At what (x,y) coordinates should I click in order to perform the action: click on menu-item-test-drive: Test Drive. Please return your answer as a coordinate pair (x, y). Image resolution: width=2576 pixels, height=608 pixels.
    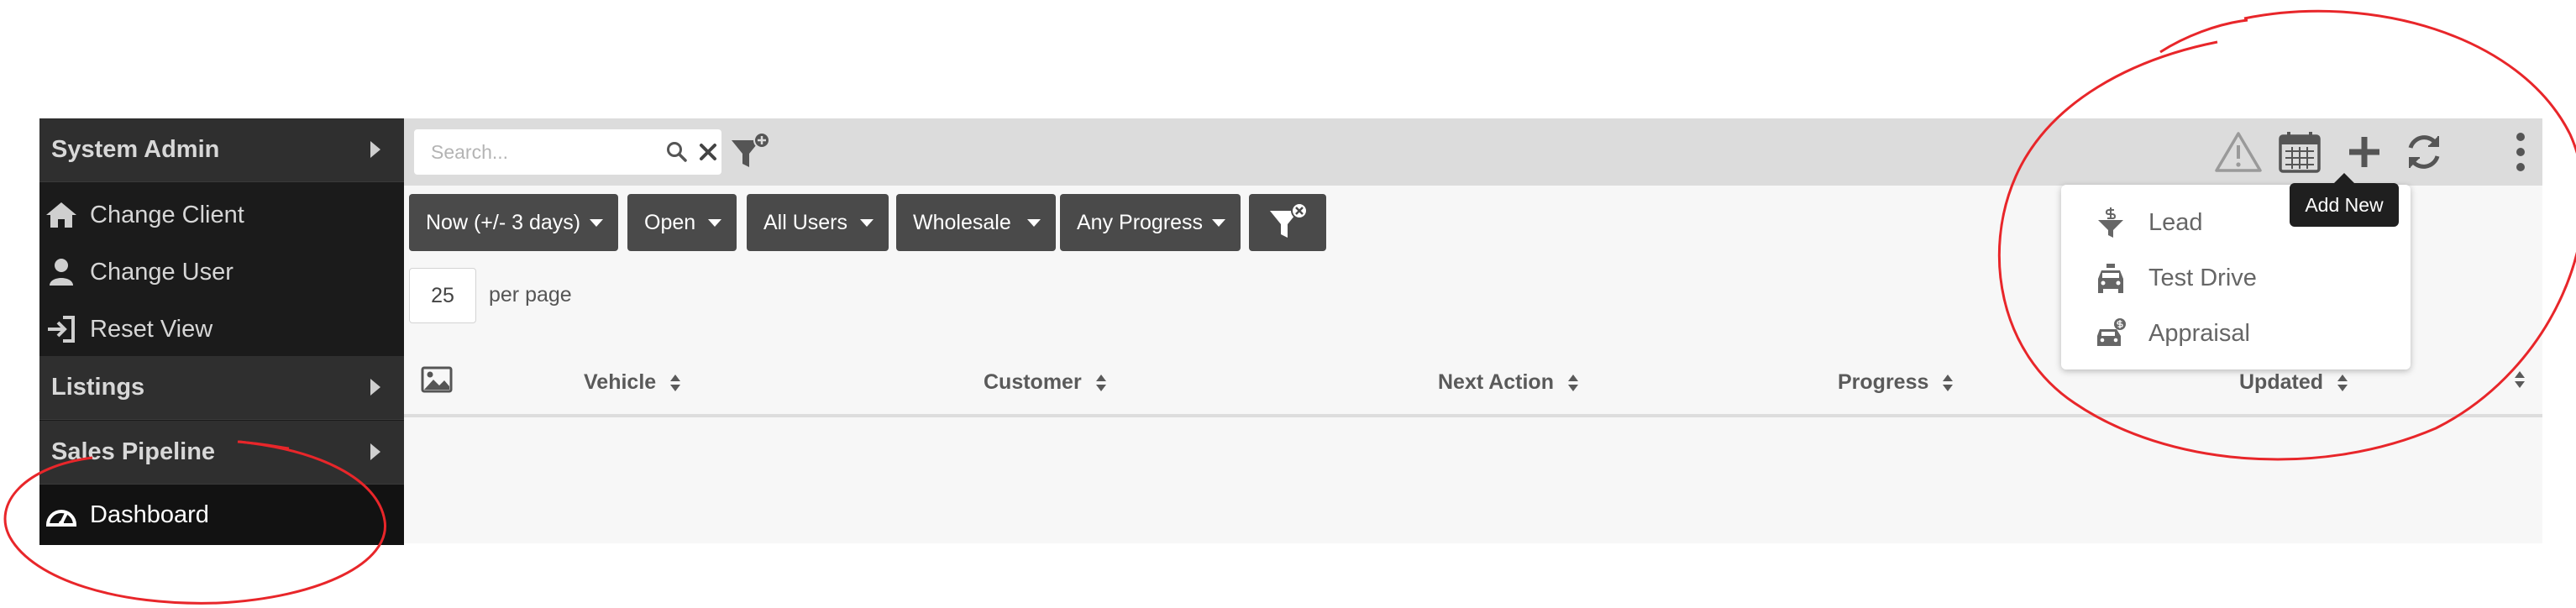
    Looking at the image, I should click on (2236, 278).